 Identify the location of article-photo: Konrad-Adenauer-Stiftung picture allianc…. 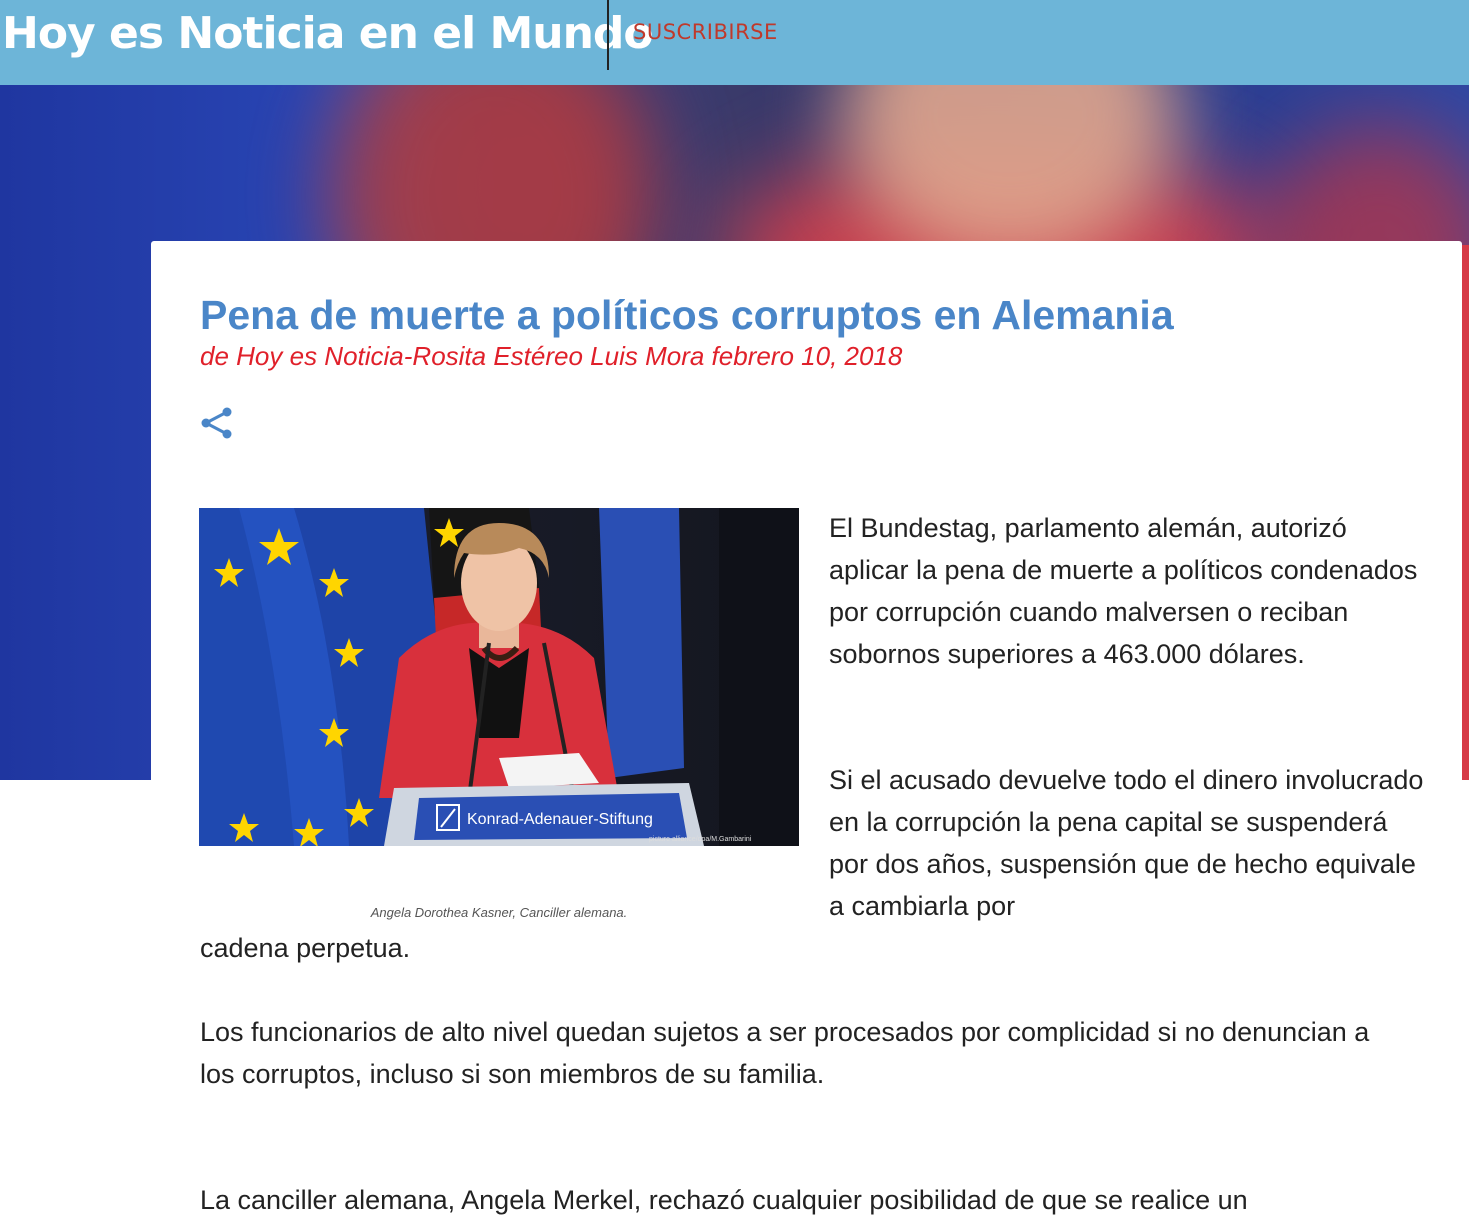
(499, 677).